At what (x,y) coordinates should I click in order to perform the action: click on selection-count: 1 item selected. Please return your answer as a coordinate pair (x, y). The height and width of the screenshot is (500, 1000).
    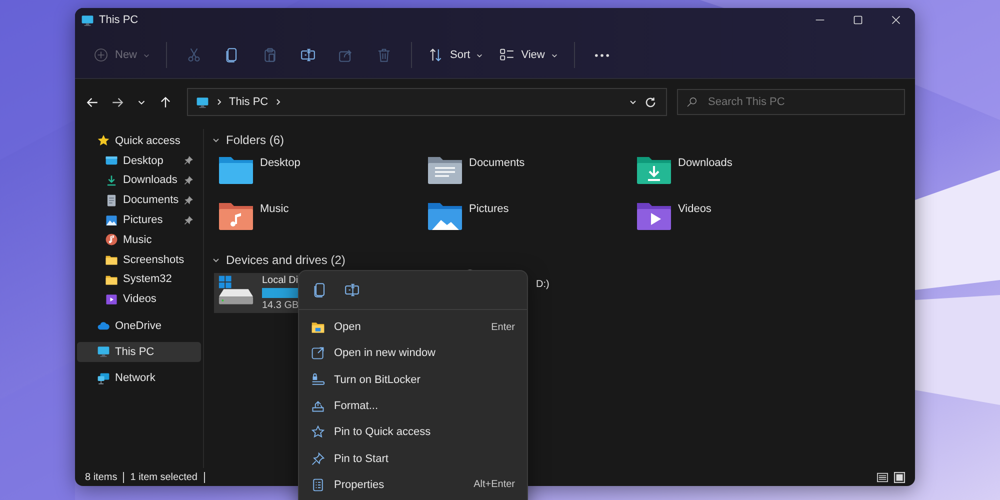
    Looking at the image, I should click on (164, 477).